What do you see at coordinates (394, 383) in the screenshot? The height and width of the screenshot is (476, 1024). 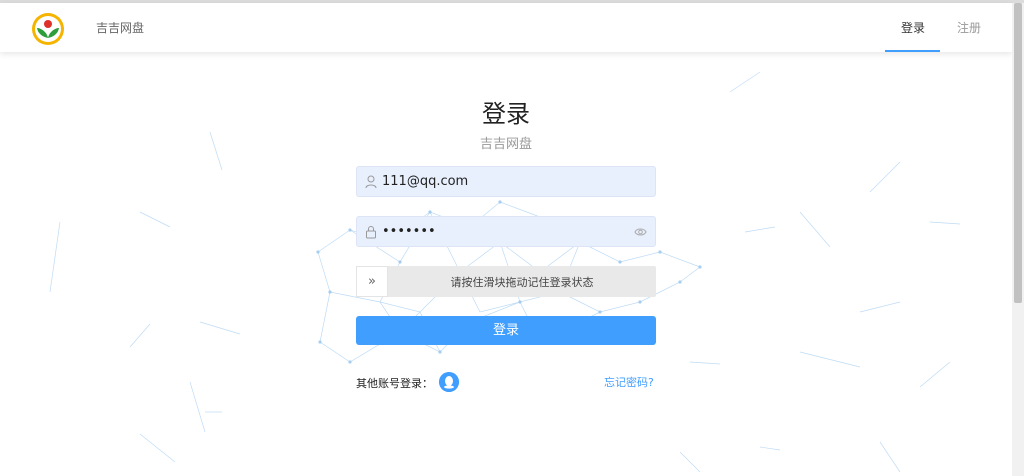 I see `other-login-label: 其他账号登录：` at bounding box center [394, 383].